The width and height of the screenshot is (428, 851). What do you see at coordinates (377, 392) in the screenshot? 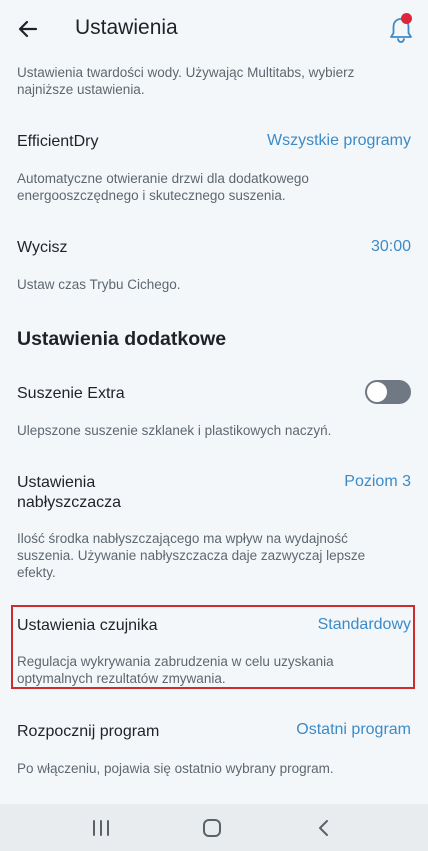
I see `toggle-knob` at bounding box center [377, 392].